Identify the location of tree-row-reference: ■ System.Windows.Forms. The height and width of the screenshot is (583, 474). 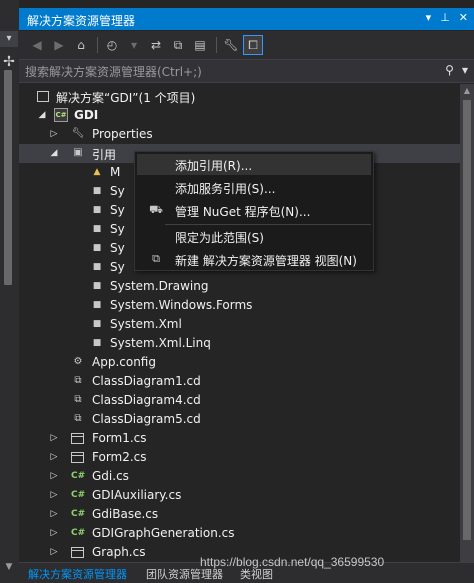
(239, 305).